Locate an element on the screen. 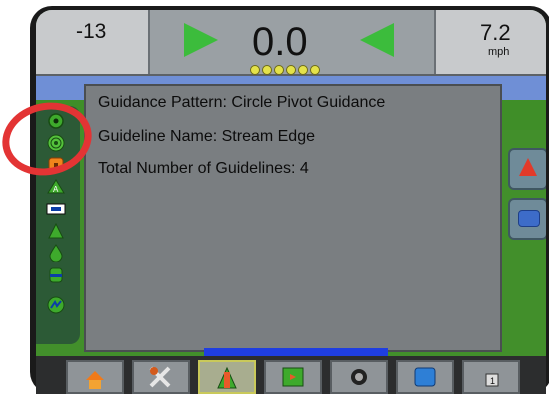 The image size is (549, 394). guidance-center-value: 0.0 is located at coordinates (280, 42).